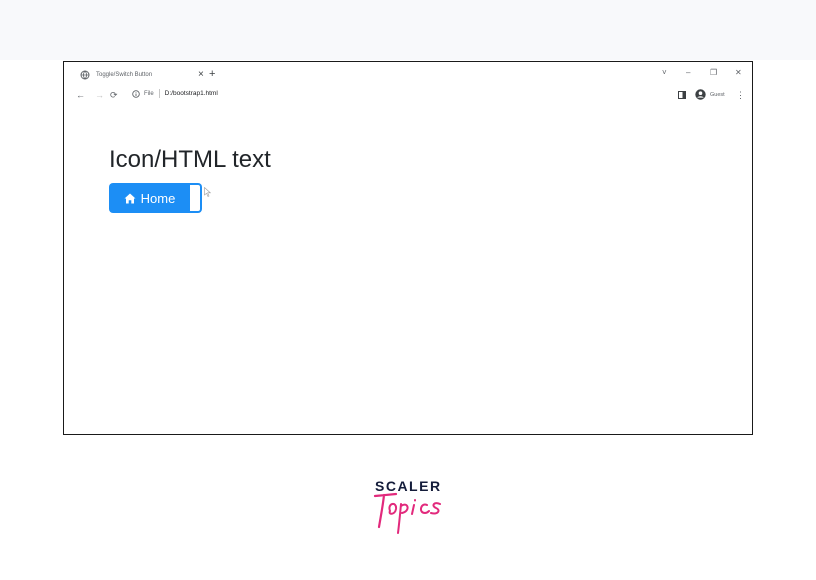 This screenshot has height=580, width=816. I want to click on profile-label: Guest, so click(717, 95).